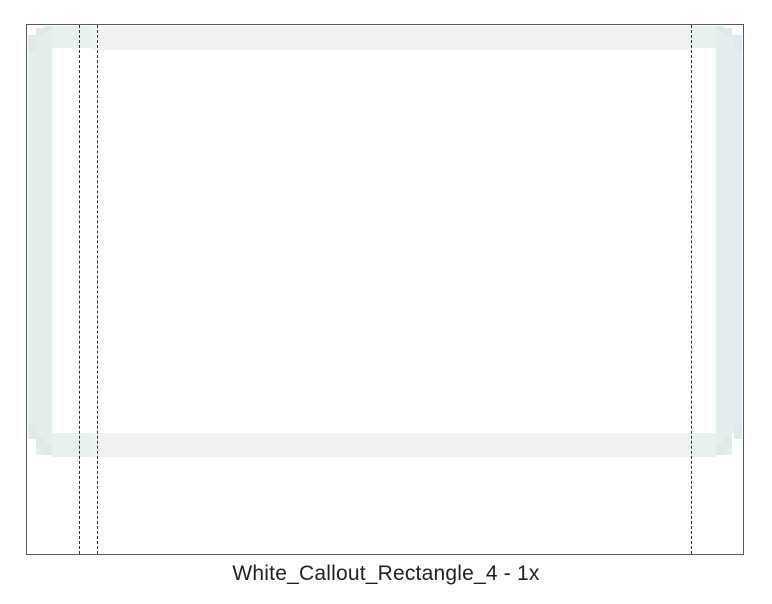  What do you see at coordinates (97, 289) in the screenshot?
I see `slice-guide-left-inner` at bounding box center [97, 289].